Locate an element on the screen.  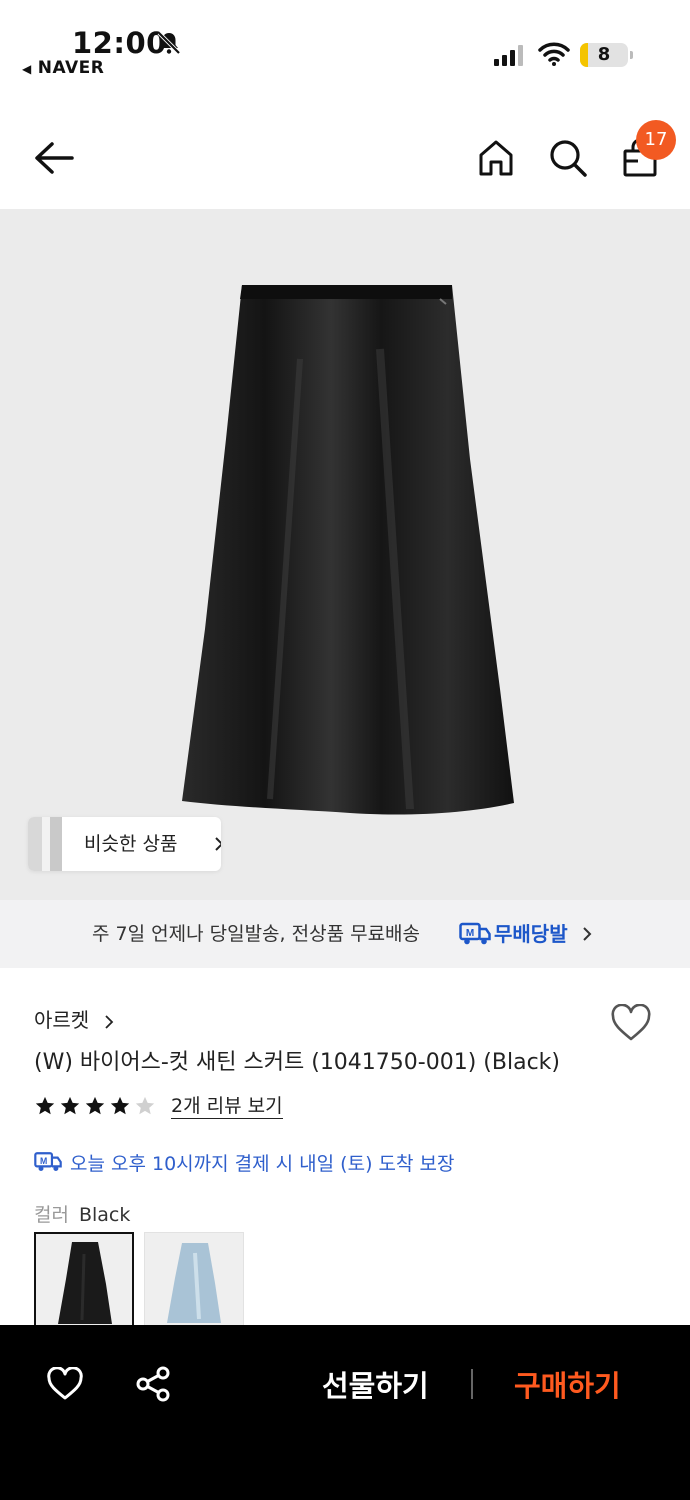
divider is located at coordinates (472, 1384).